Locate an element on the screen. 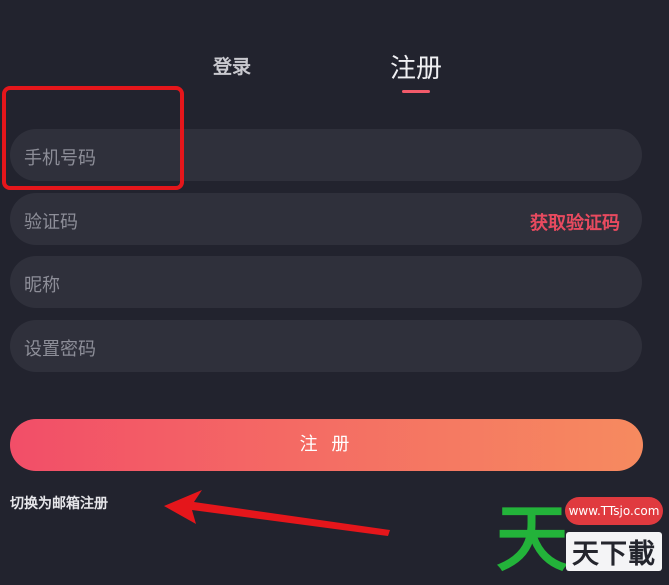  annotation-highlight-box is located at coordinates (93, 138).